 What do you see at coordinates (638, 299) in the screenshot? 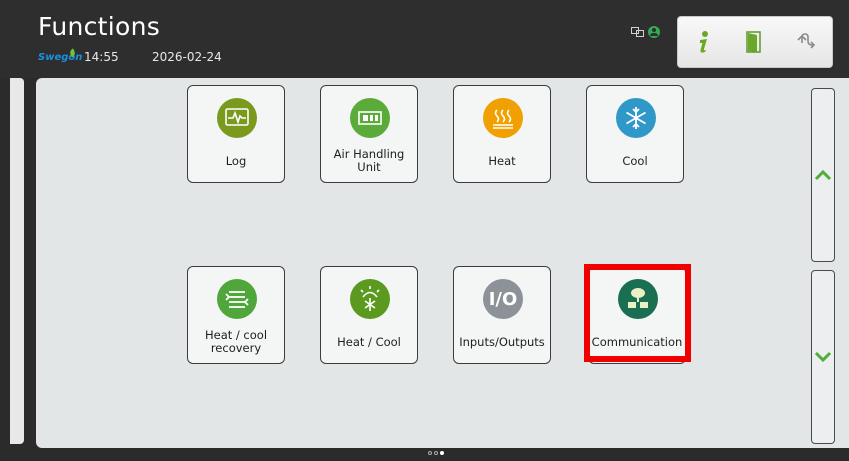
I see `communication-icon` at bounding box center [638, 299].